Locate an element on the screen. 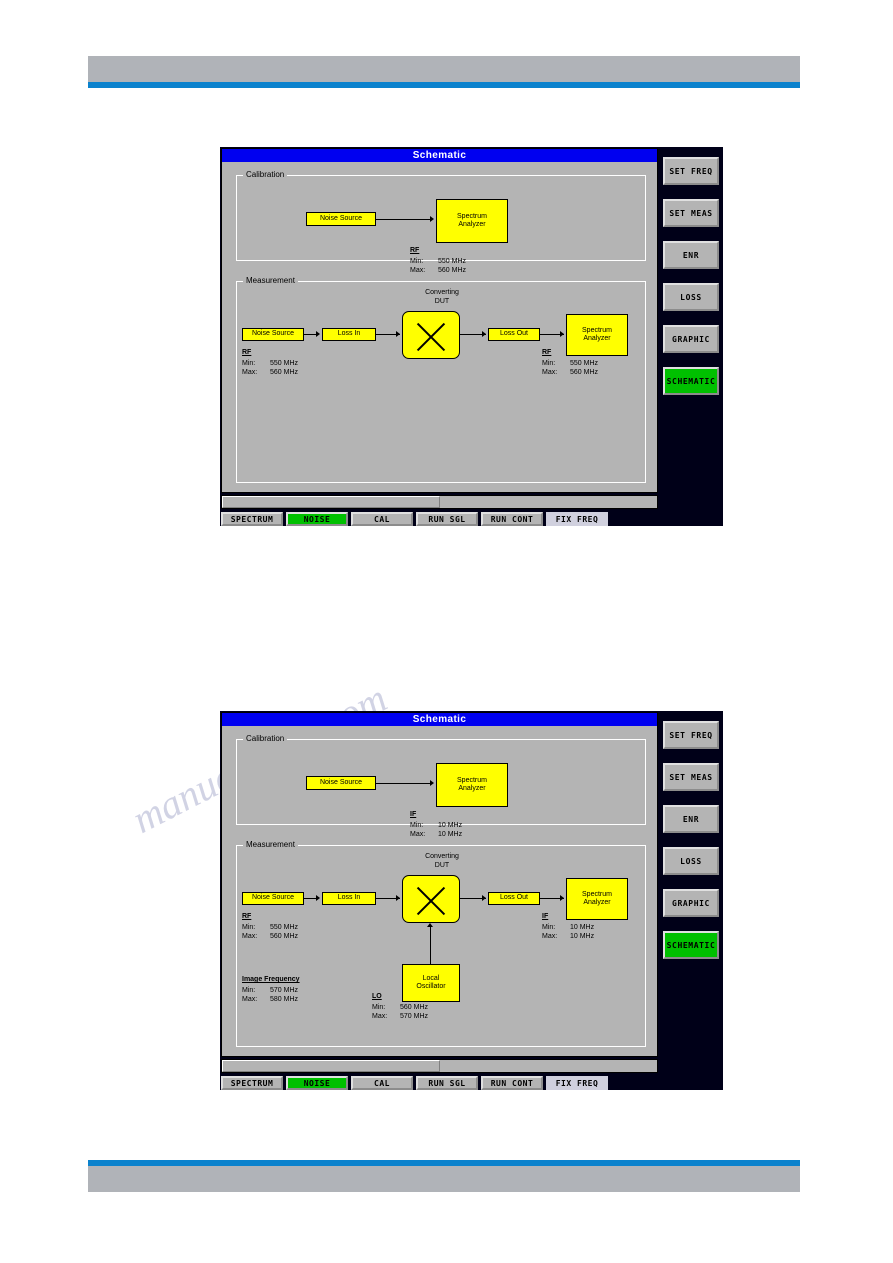  arrow-meas-1d is located at coordinates (562, 334).